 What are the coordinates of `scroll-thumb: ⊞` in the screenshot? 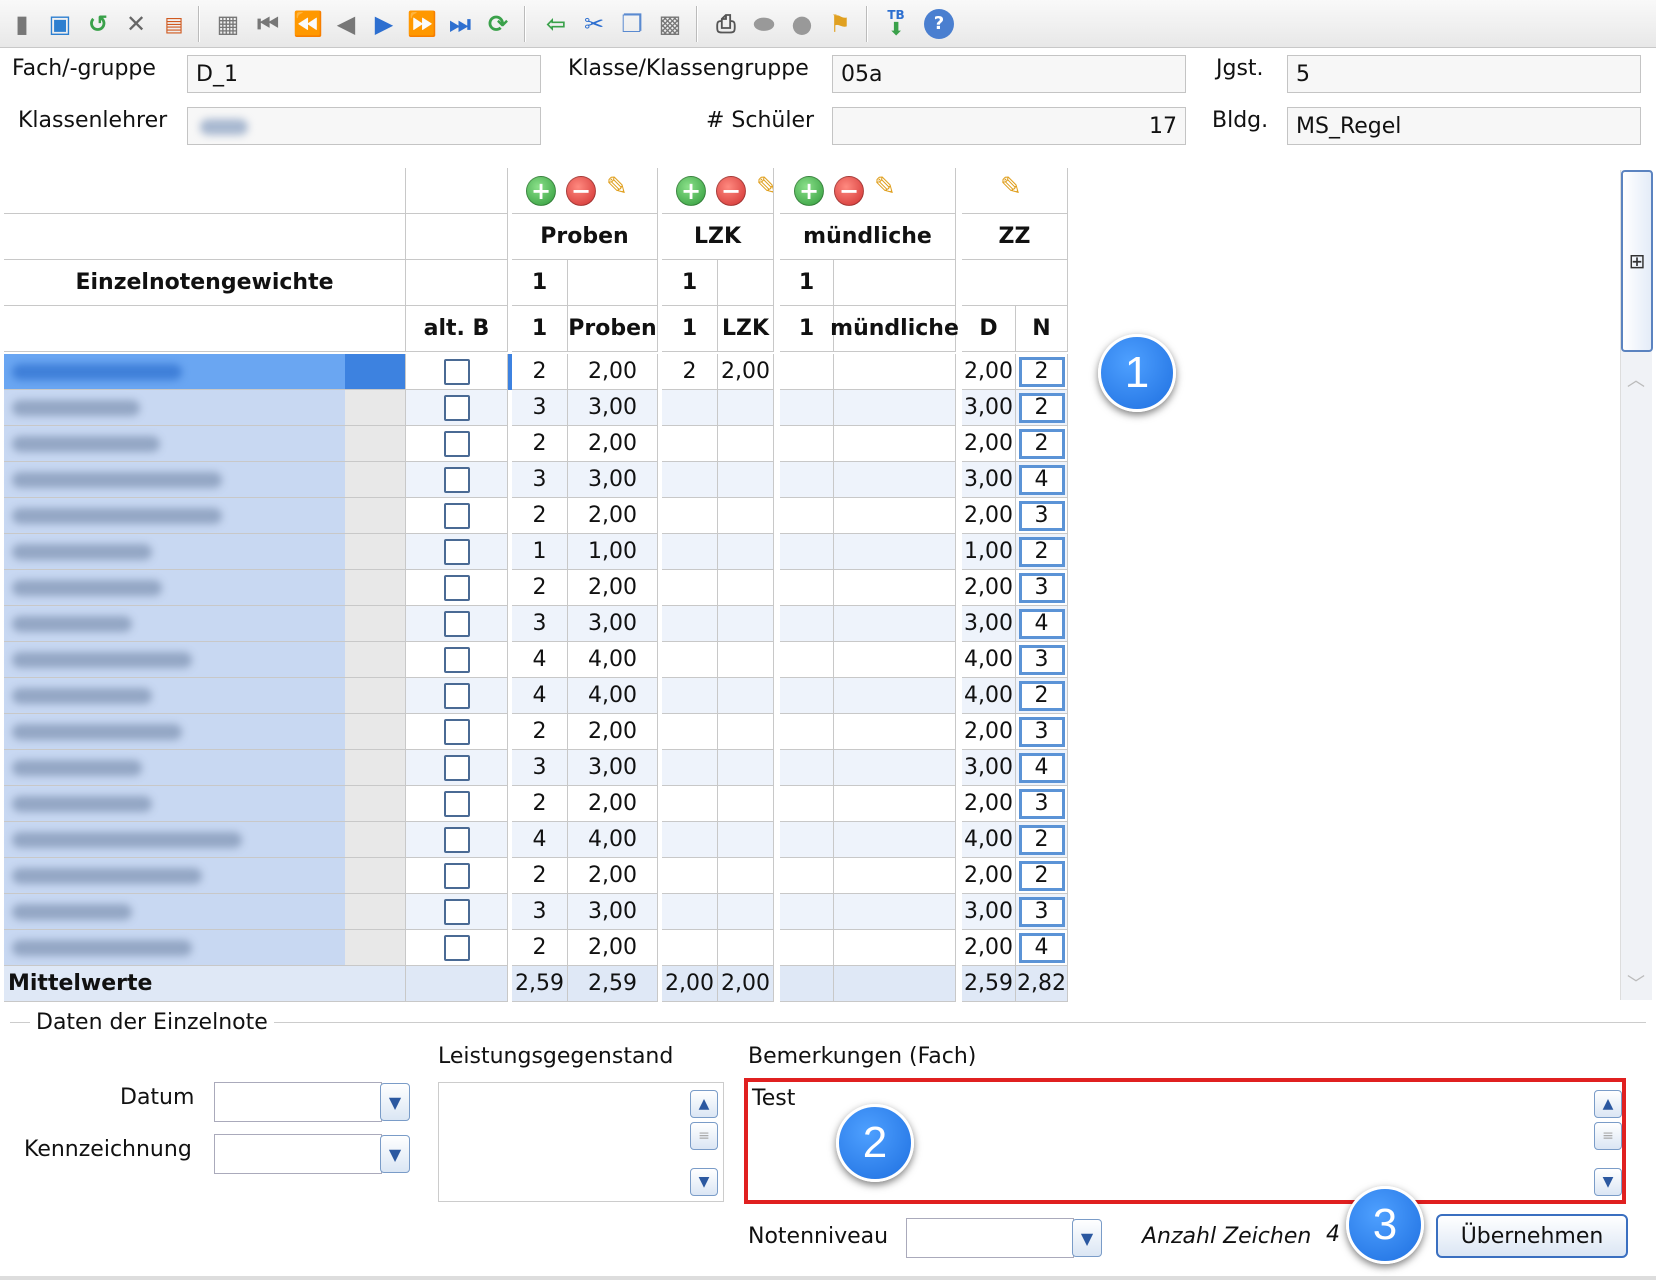 It's located at (1637, 261).